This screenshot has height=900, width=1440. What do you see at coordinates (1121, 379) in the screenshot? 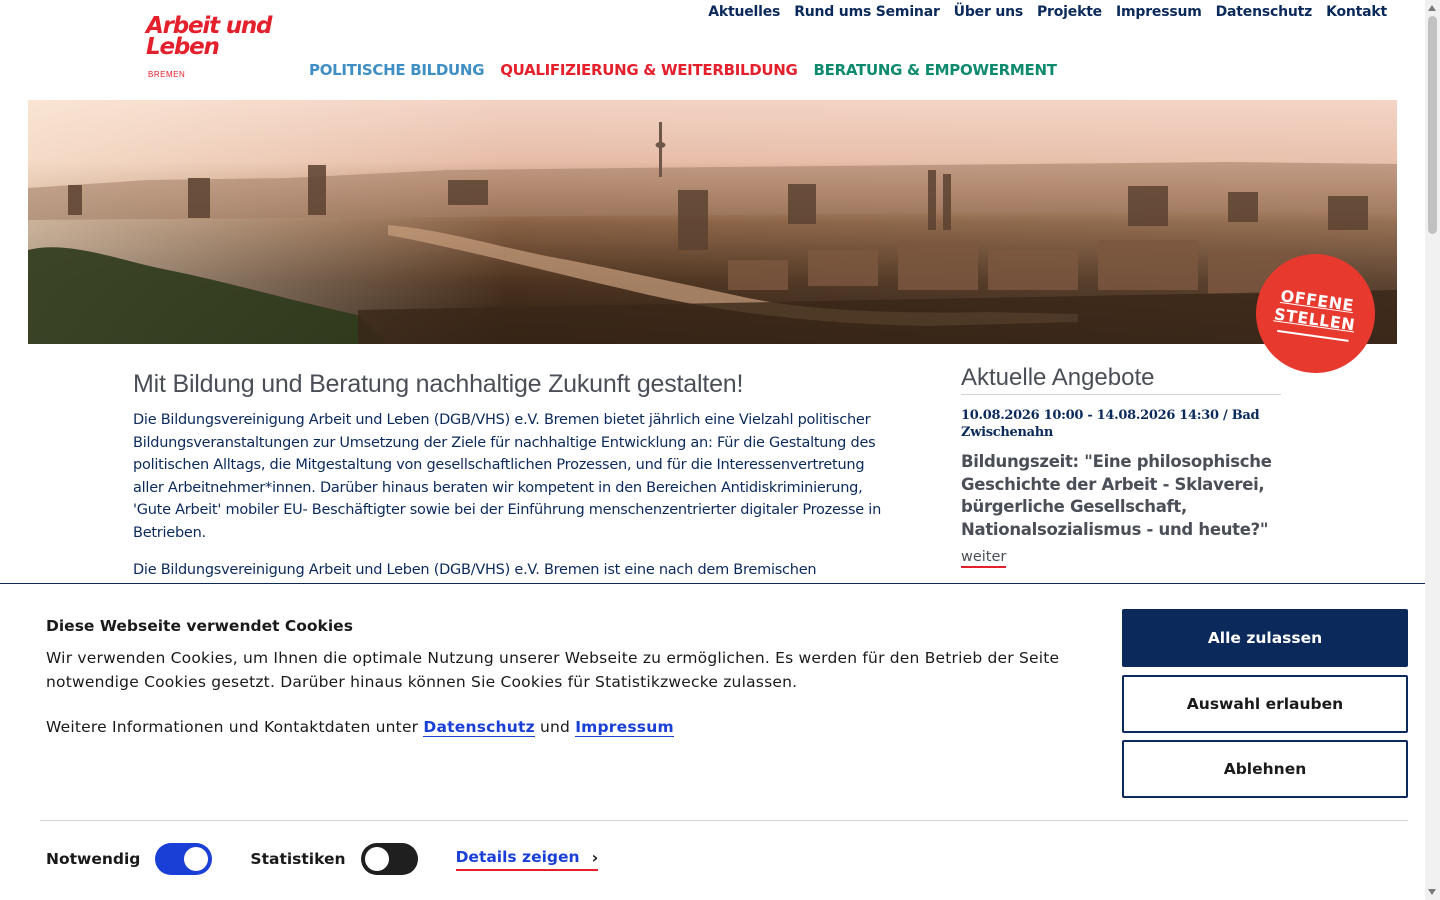
I see `offers-heading: Aktuelle Angebote` at bounding box center [1121, 379].